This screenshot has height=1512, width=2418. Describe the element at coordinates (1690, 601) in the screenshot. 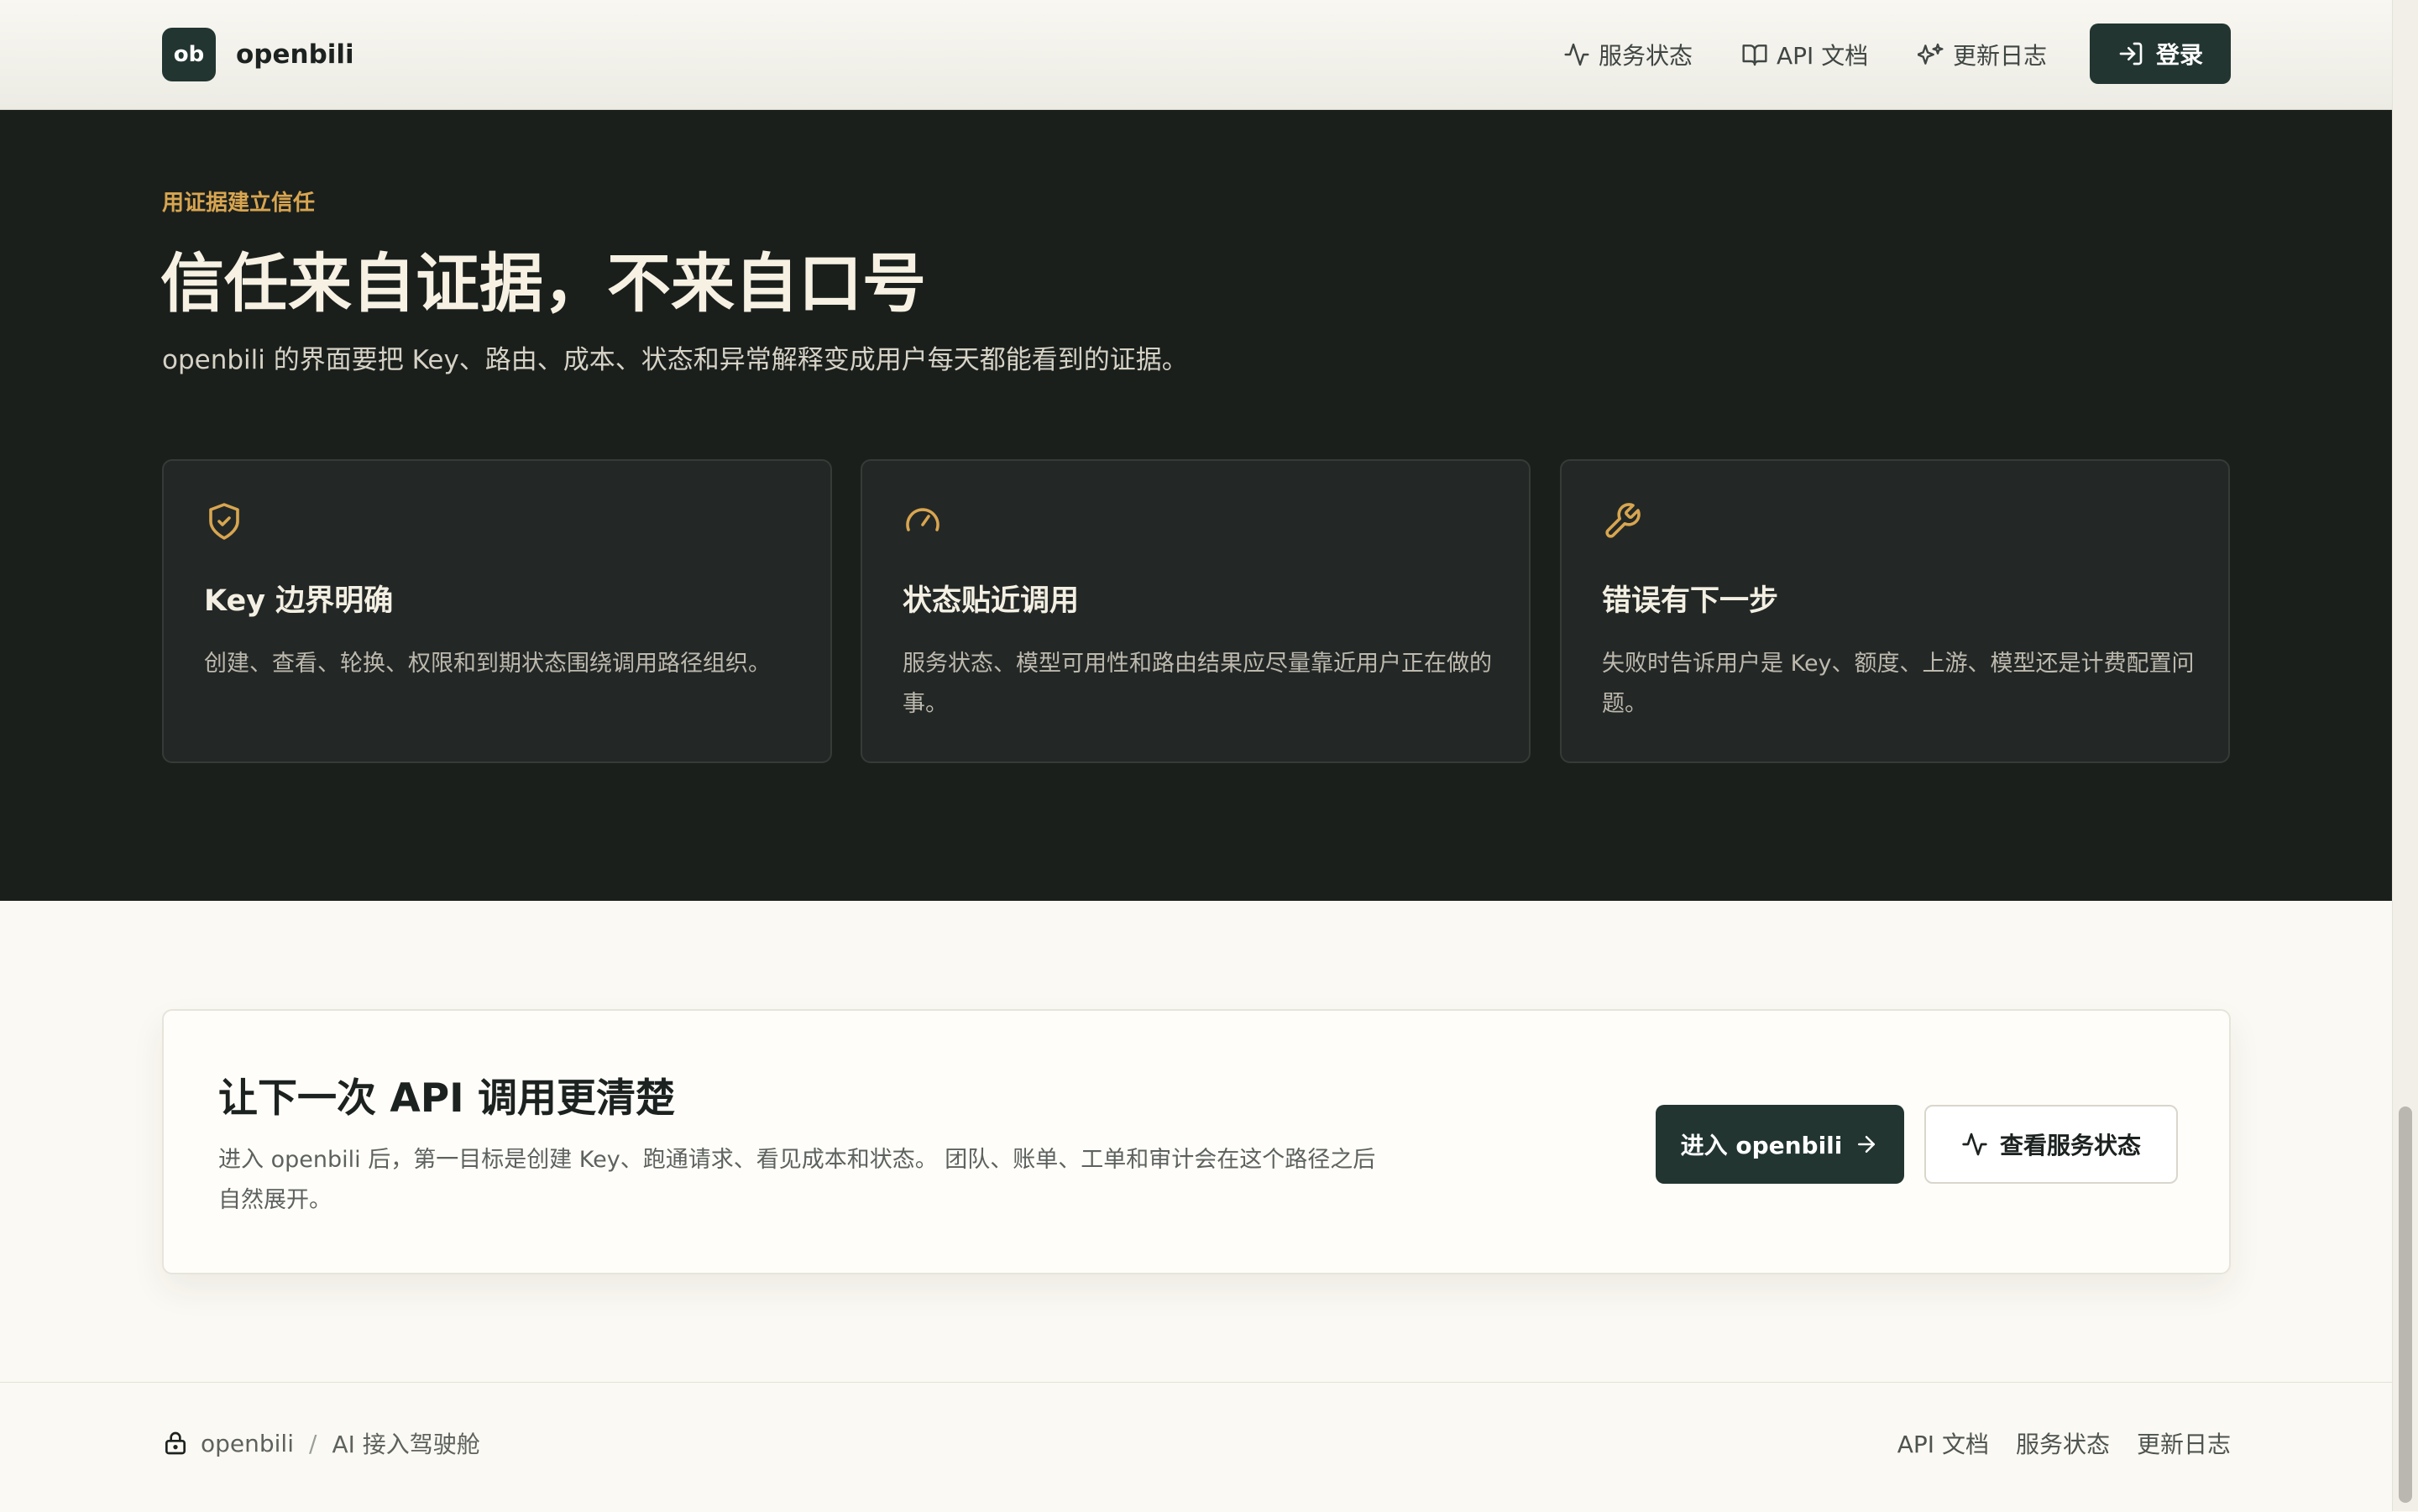

I see `feature-card-title: 错误有下一步` at that location.